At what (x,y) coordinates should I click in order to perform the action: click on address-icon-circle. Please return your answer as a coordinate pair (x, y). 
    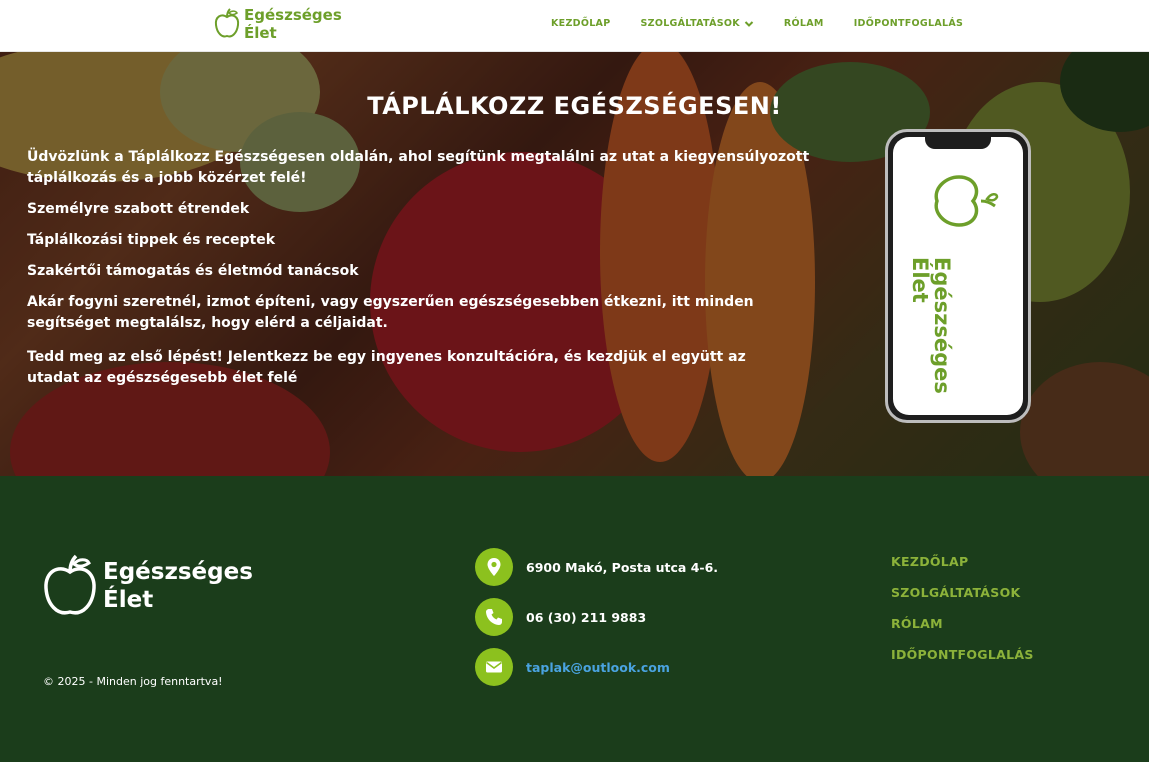
    Looking at the image, I should click on (494, 567).